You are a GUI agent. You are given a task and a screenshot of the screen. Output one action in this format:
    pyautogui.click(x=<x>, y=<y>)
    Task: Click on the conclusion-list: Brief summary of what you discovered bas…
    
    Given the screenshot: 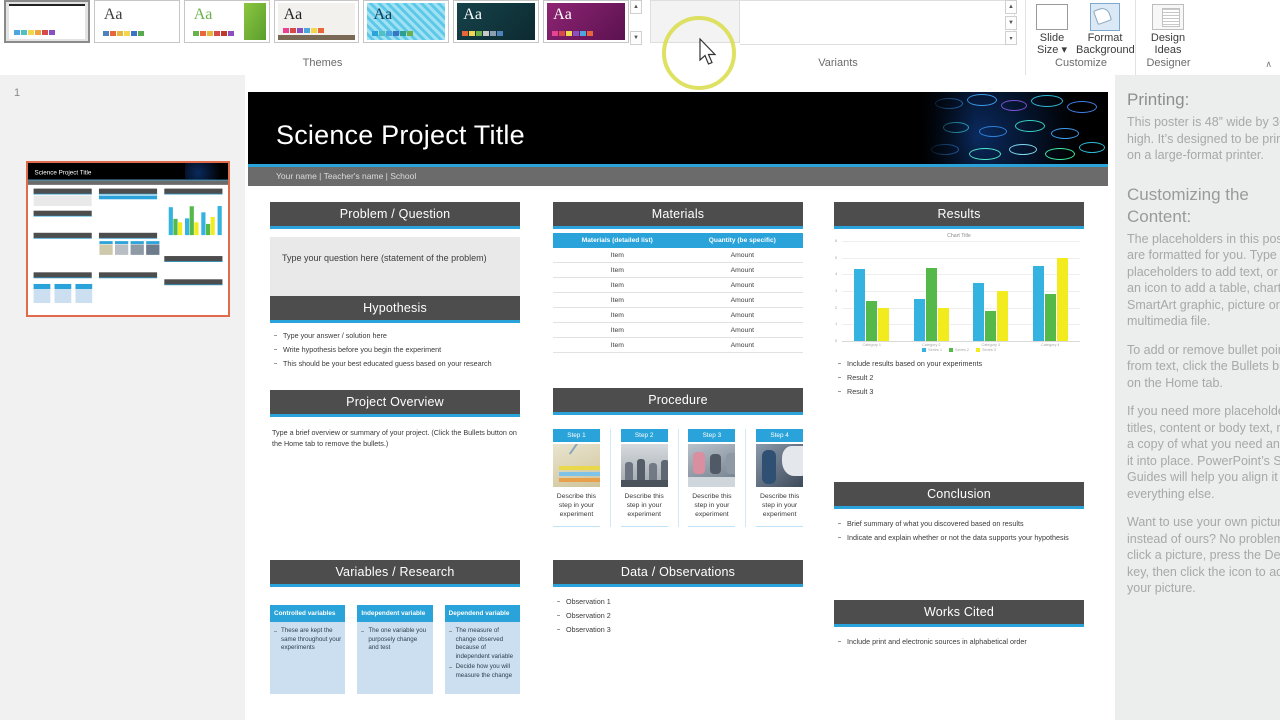 What is the action you would take?
    pyautogui.click(x=959, y=531)
    